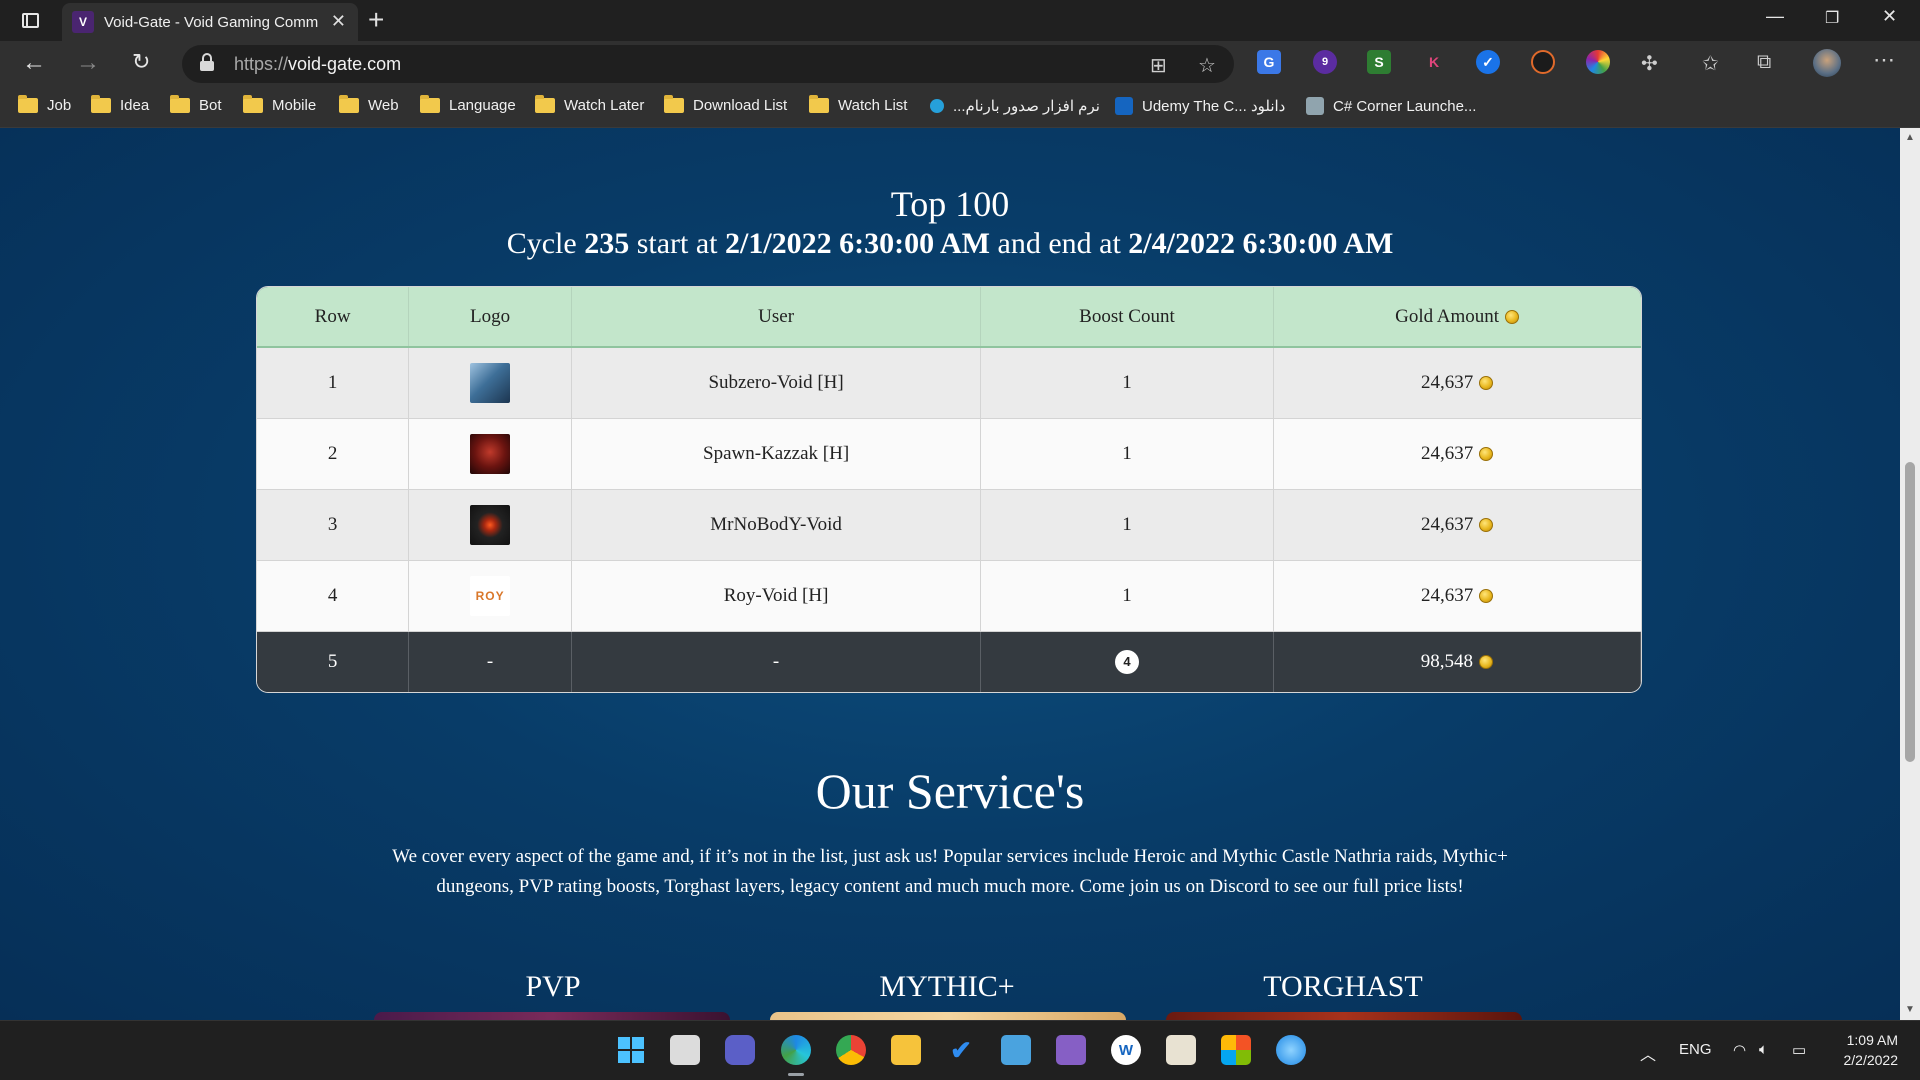 The image size is (1920, 1080). I want to click on translate-extension-icon: G, so click(1269, 62).